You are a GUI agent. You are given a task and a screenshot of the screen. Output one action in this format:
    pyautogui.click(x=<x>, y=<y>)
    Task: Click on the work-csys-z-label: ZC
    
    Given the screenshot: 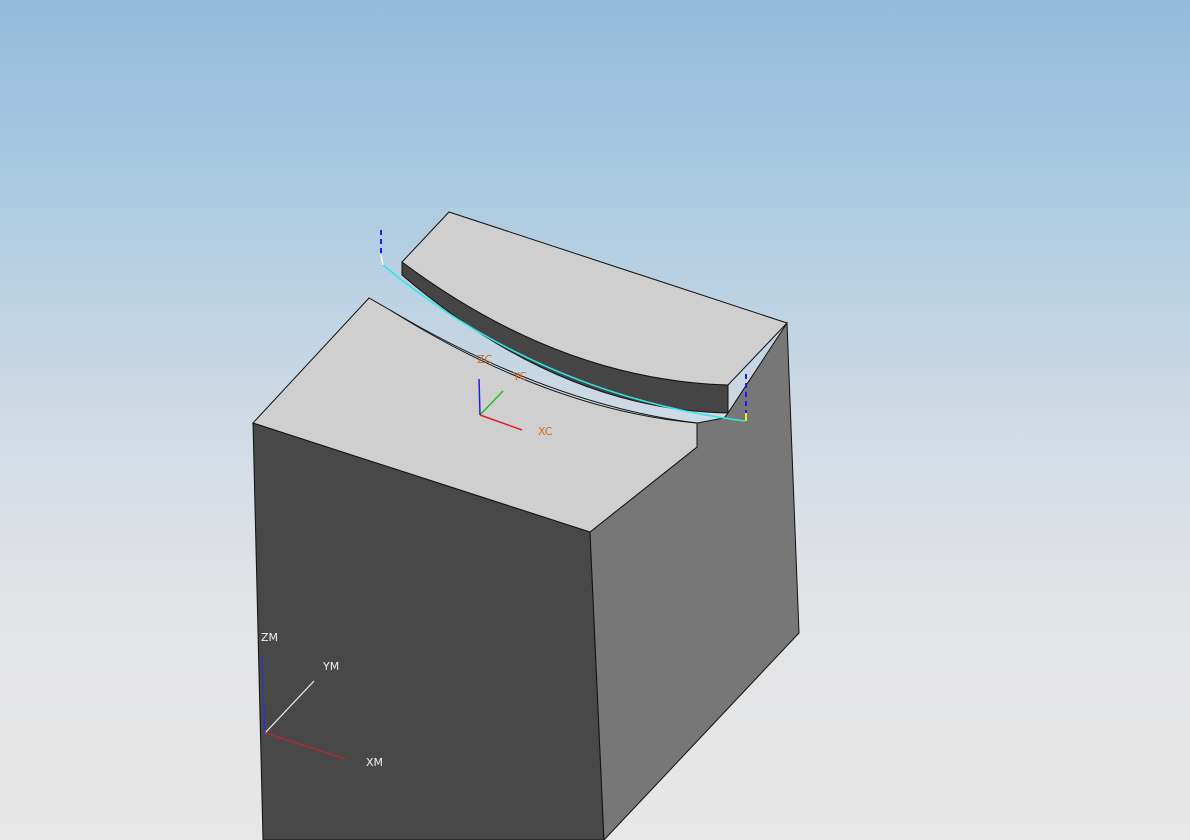 What is the action you would take?
    pyautogui.click(x=485, y=359)
    